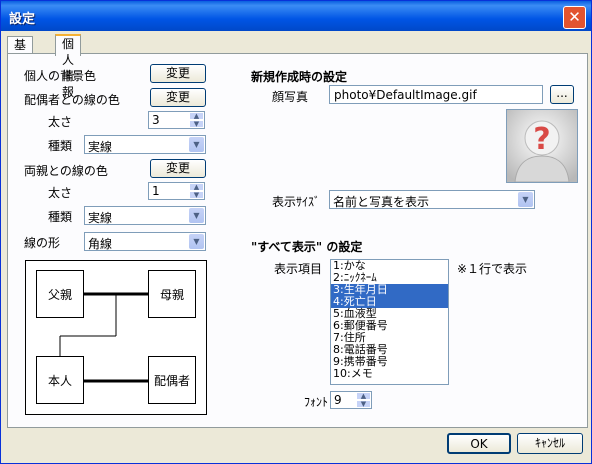 This screenshot has height=464, width=592. Describe the element at coordinates (298, 269) in the screenshot. I see `display-items-label: 表示項目` at that location.